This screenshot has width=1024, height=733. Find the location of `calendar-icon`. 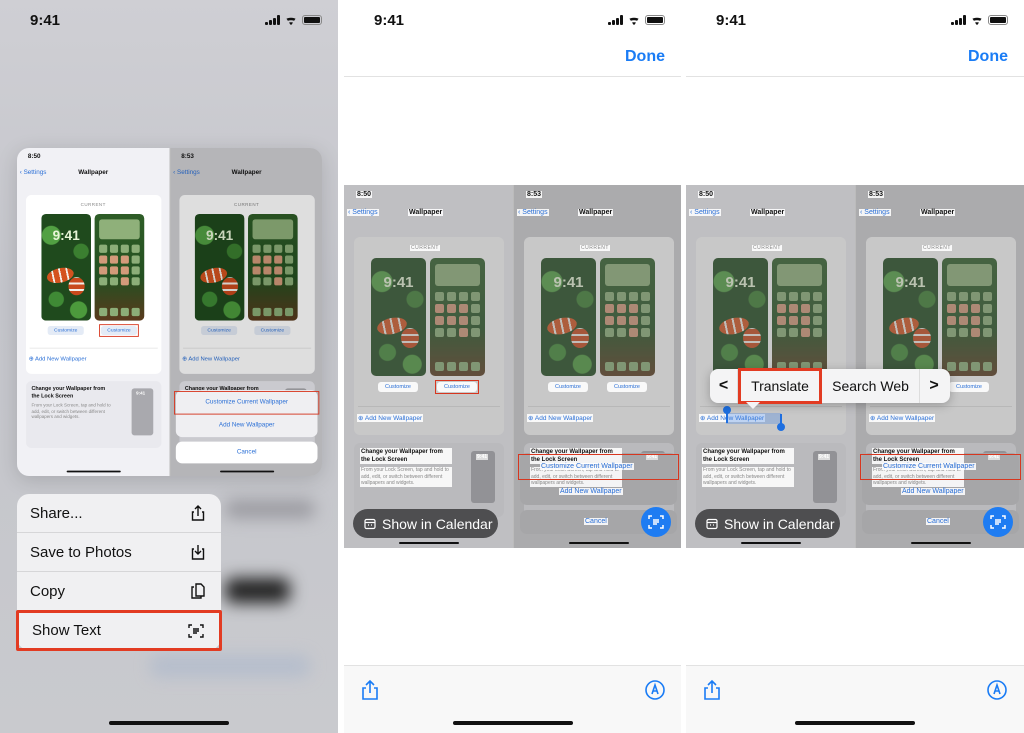

calendar-icon is located at coordinates (370, 523).